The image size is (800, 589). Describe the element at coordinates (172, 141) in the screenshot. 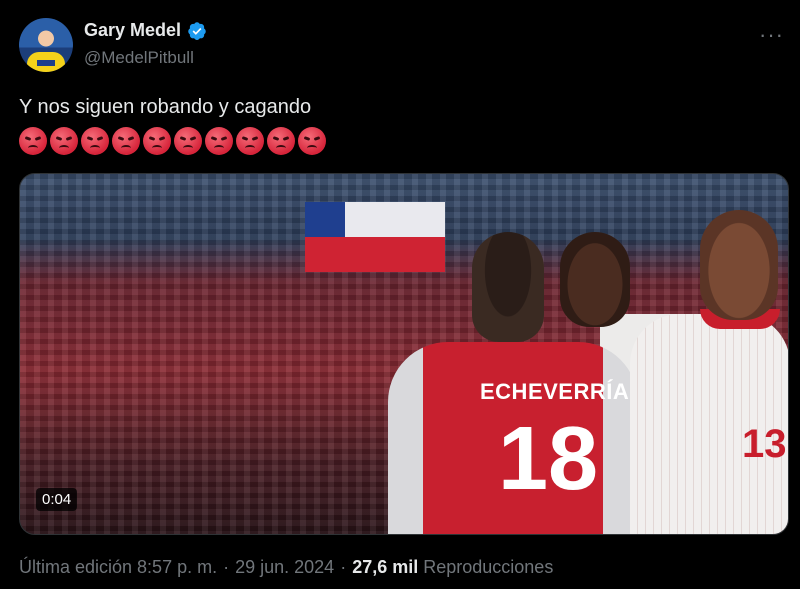

I see `emoji-row` at that location.